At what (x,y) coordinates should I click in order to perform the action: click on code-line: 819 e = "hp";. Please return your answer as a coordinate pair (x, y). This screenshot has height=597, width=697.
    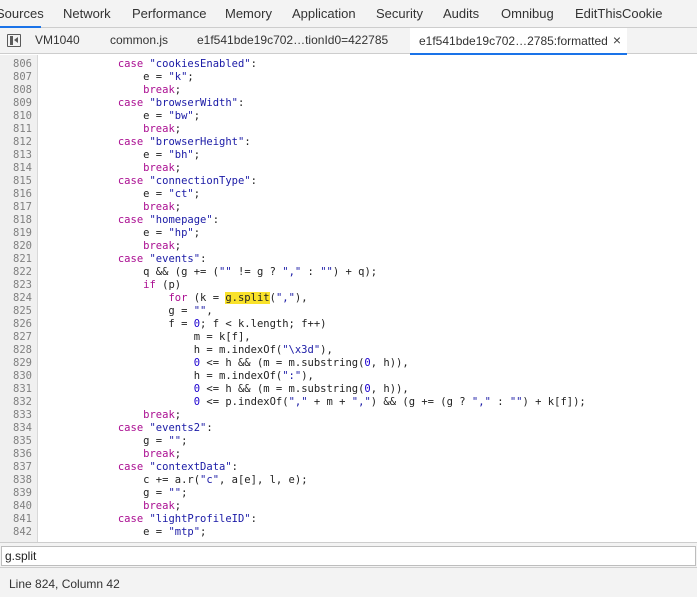
    Looking at the image, I should click on (348, 233).